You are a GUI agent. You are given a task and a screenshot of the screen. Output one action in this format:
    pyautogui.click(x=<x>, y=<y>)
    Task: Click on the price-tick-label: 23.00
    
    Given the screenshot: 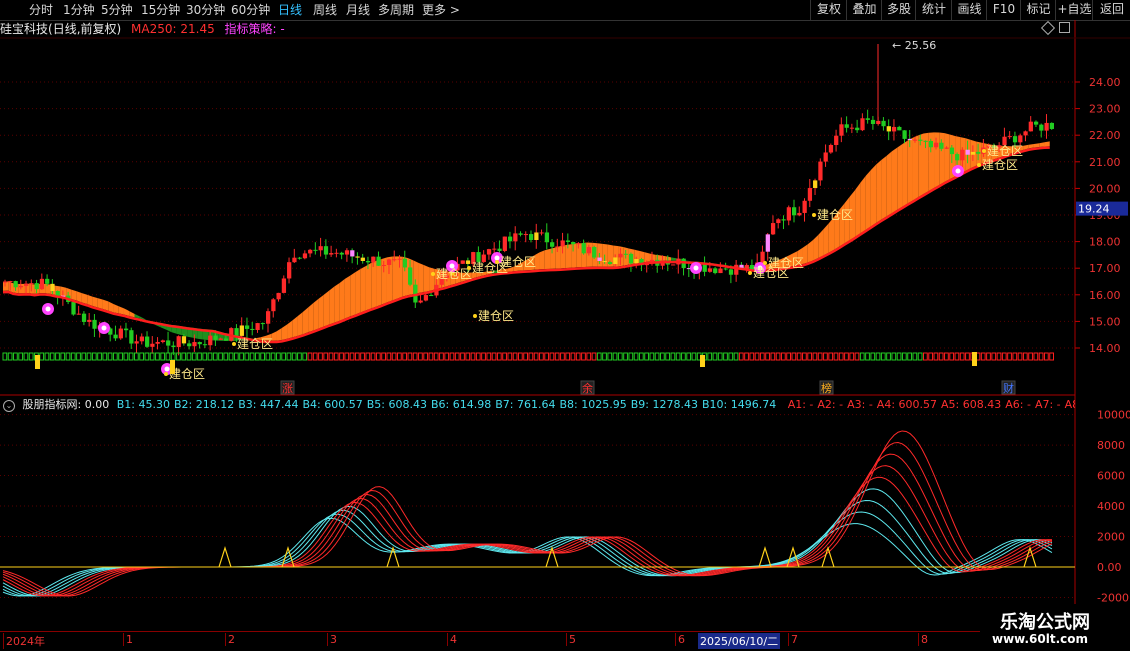 What is the action you would take?
    pyautogui.click(x=1105, y=109)
    